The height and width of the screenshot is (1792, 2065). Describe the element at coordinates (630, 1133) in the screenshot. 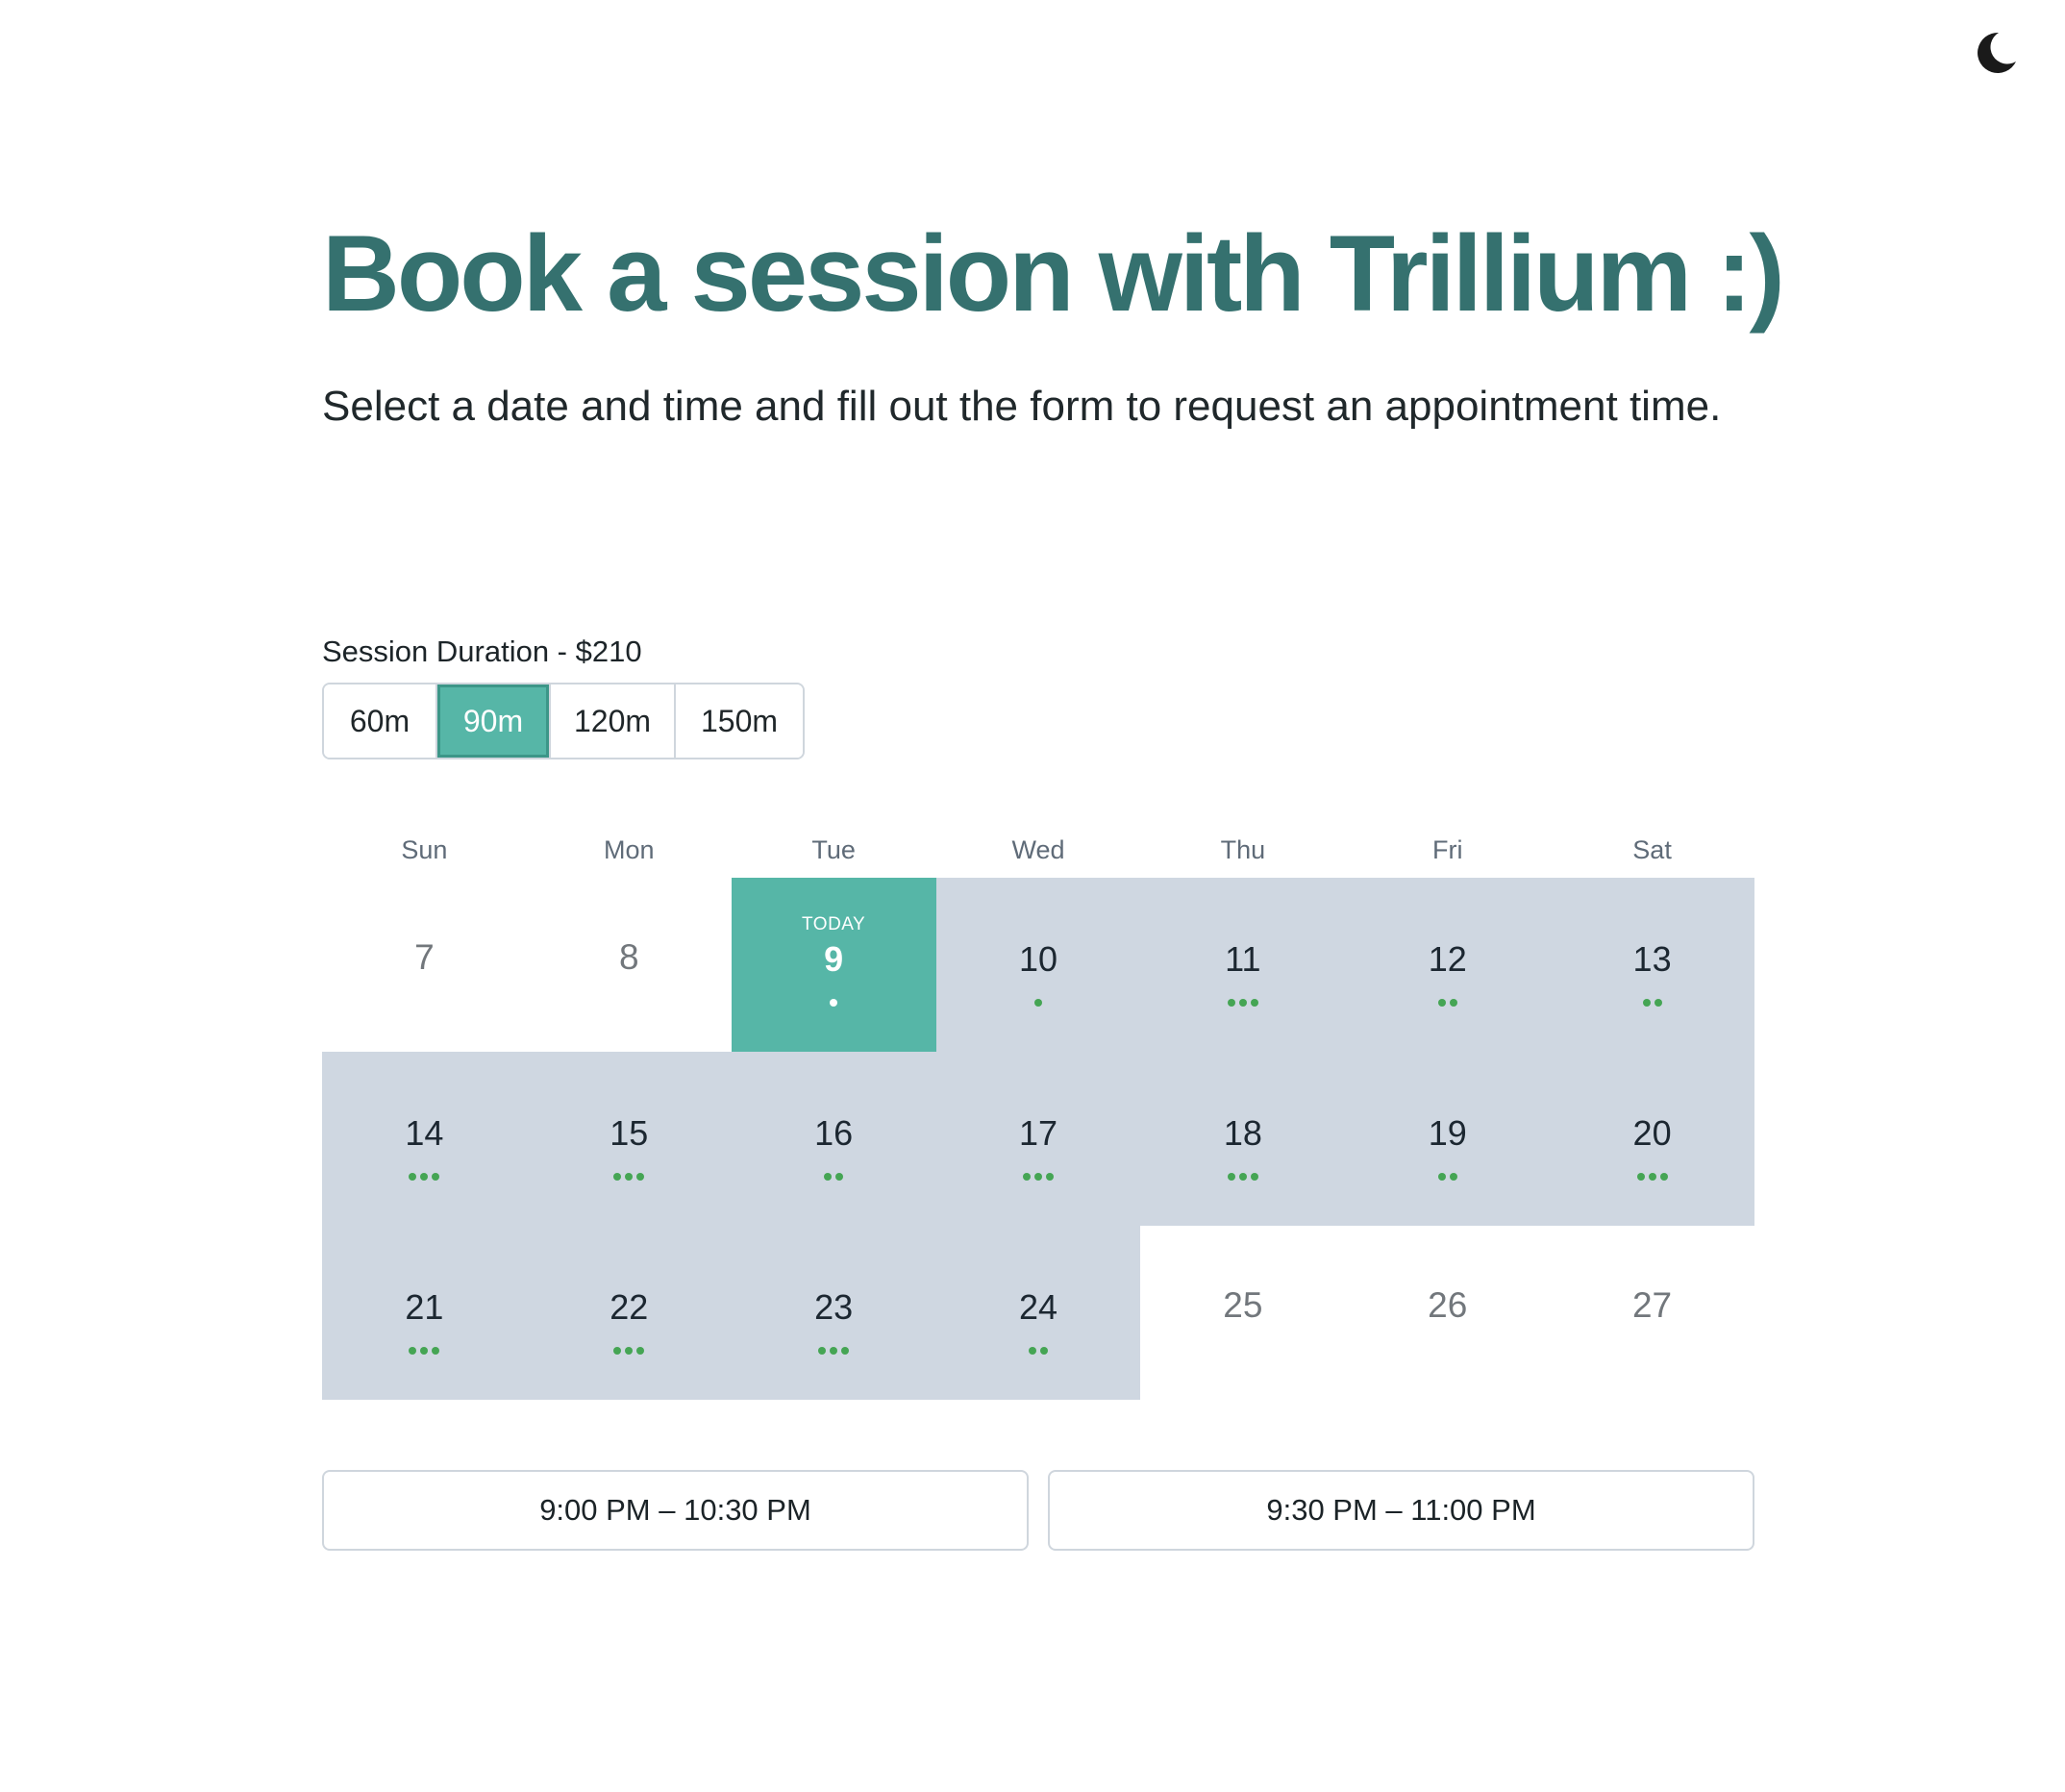

I see `day-number: 15` at that location.